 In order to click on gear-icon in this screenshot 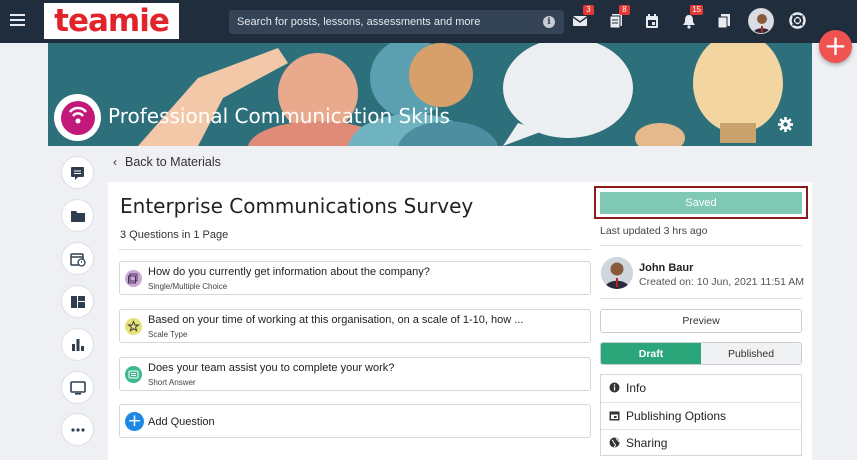, I will do `click(785, 124)`.